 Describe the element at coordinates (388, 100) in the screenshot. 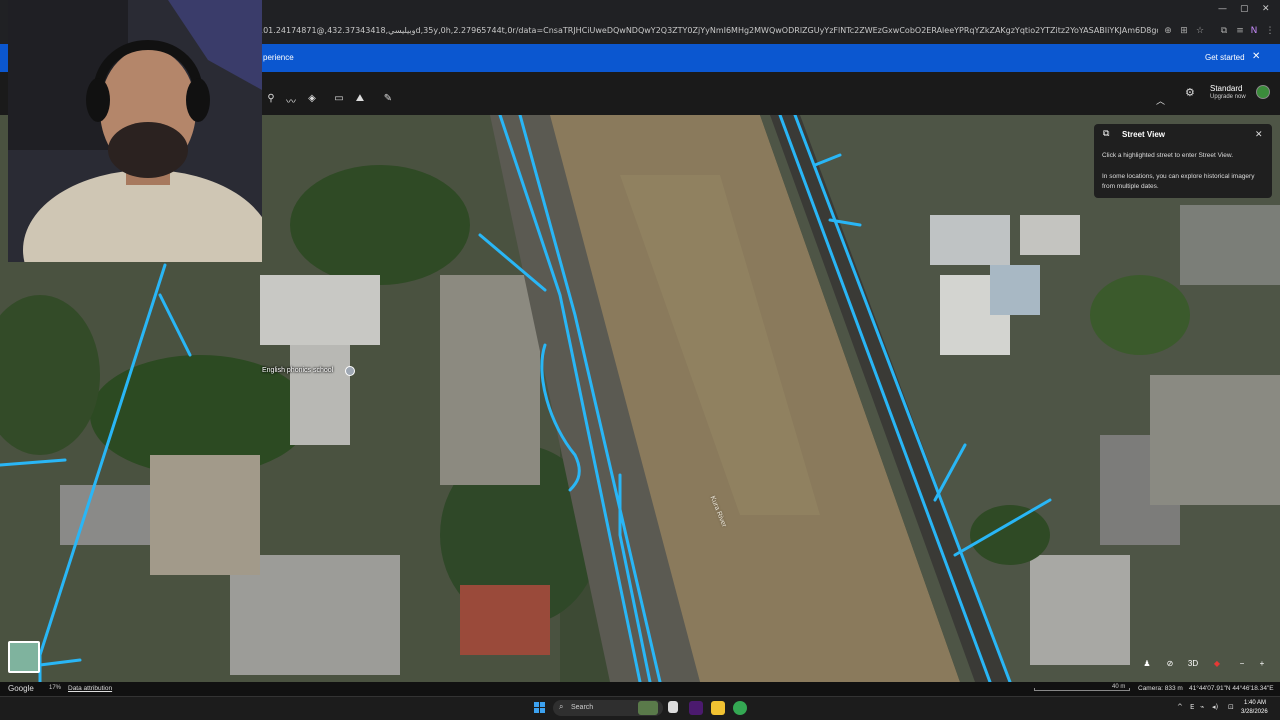

I see `draw-icon: ✎` at that location.